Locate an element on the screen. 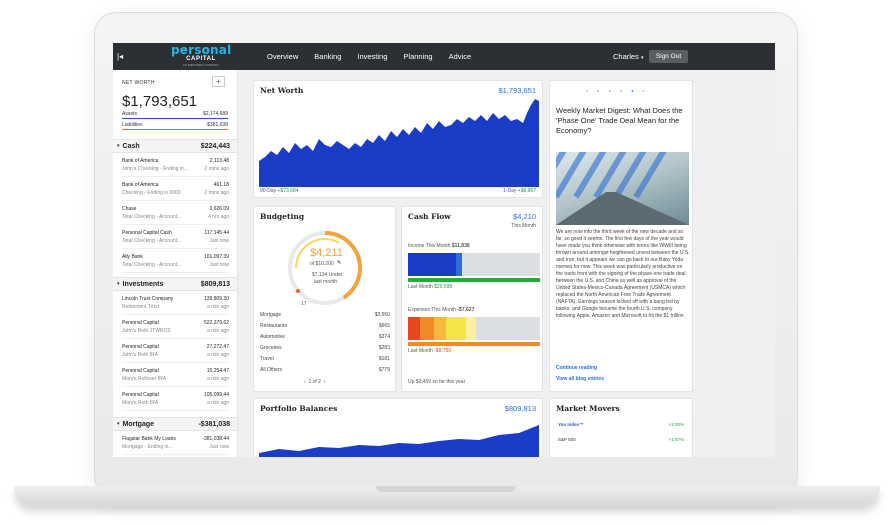 This screenshot has width=892, height=525. view-all-blog-link: View all blog entries is located at coordinates (580, 379).